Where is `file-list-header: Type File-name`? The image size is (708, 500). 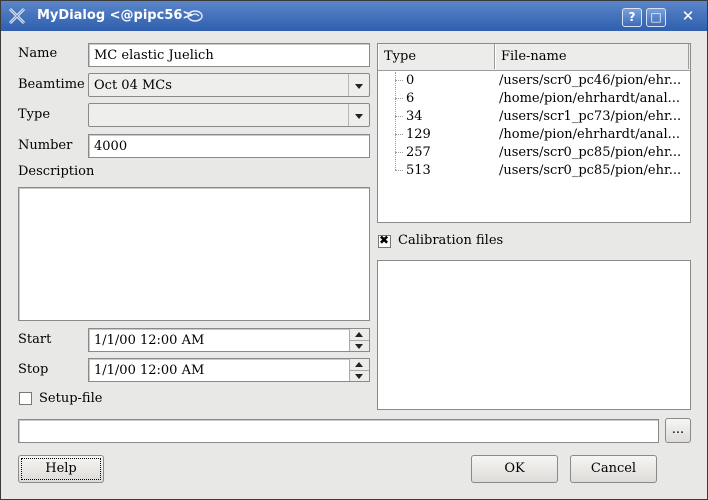 file-list-header: Type File-name is located at coordinates (534, 57).